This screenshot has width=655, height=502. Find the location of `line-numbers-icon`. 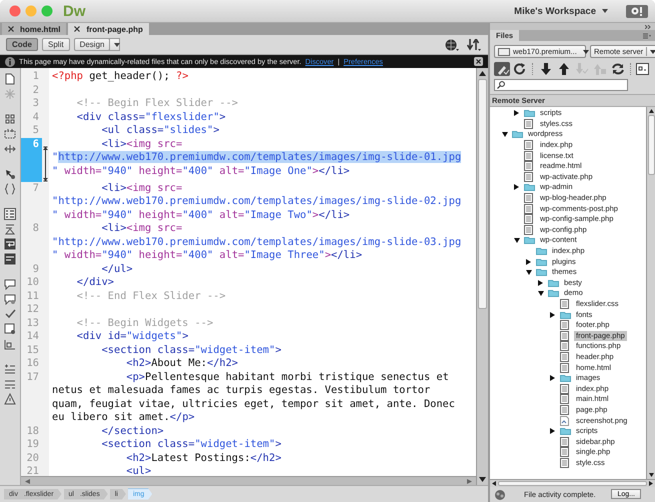

line-numbers-icon is located at coordinates (10, 214).